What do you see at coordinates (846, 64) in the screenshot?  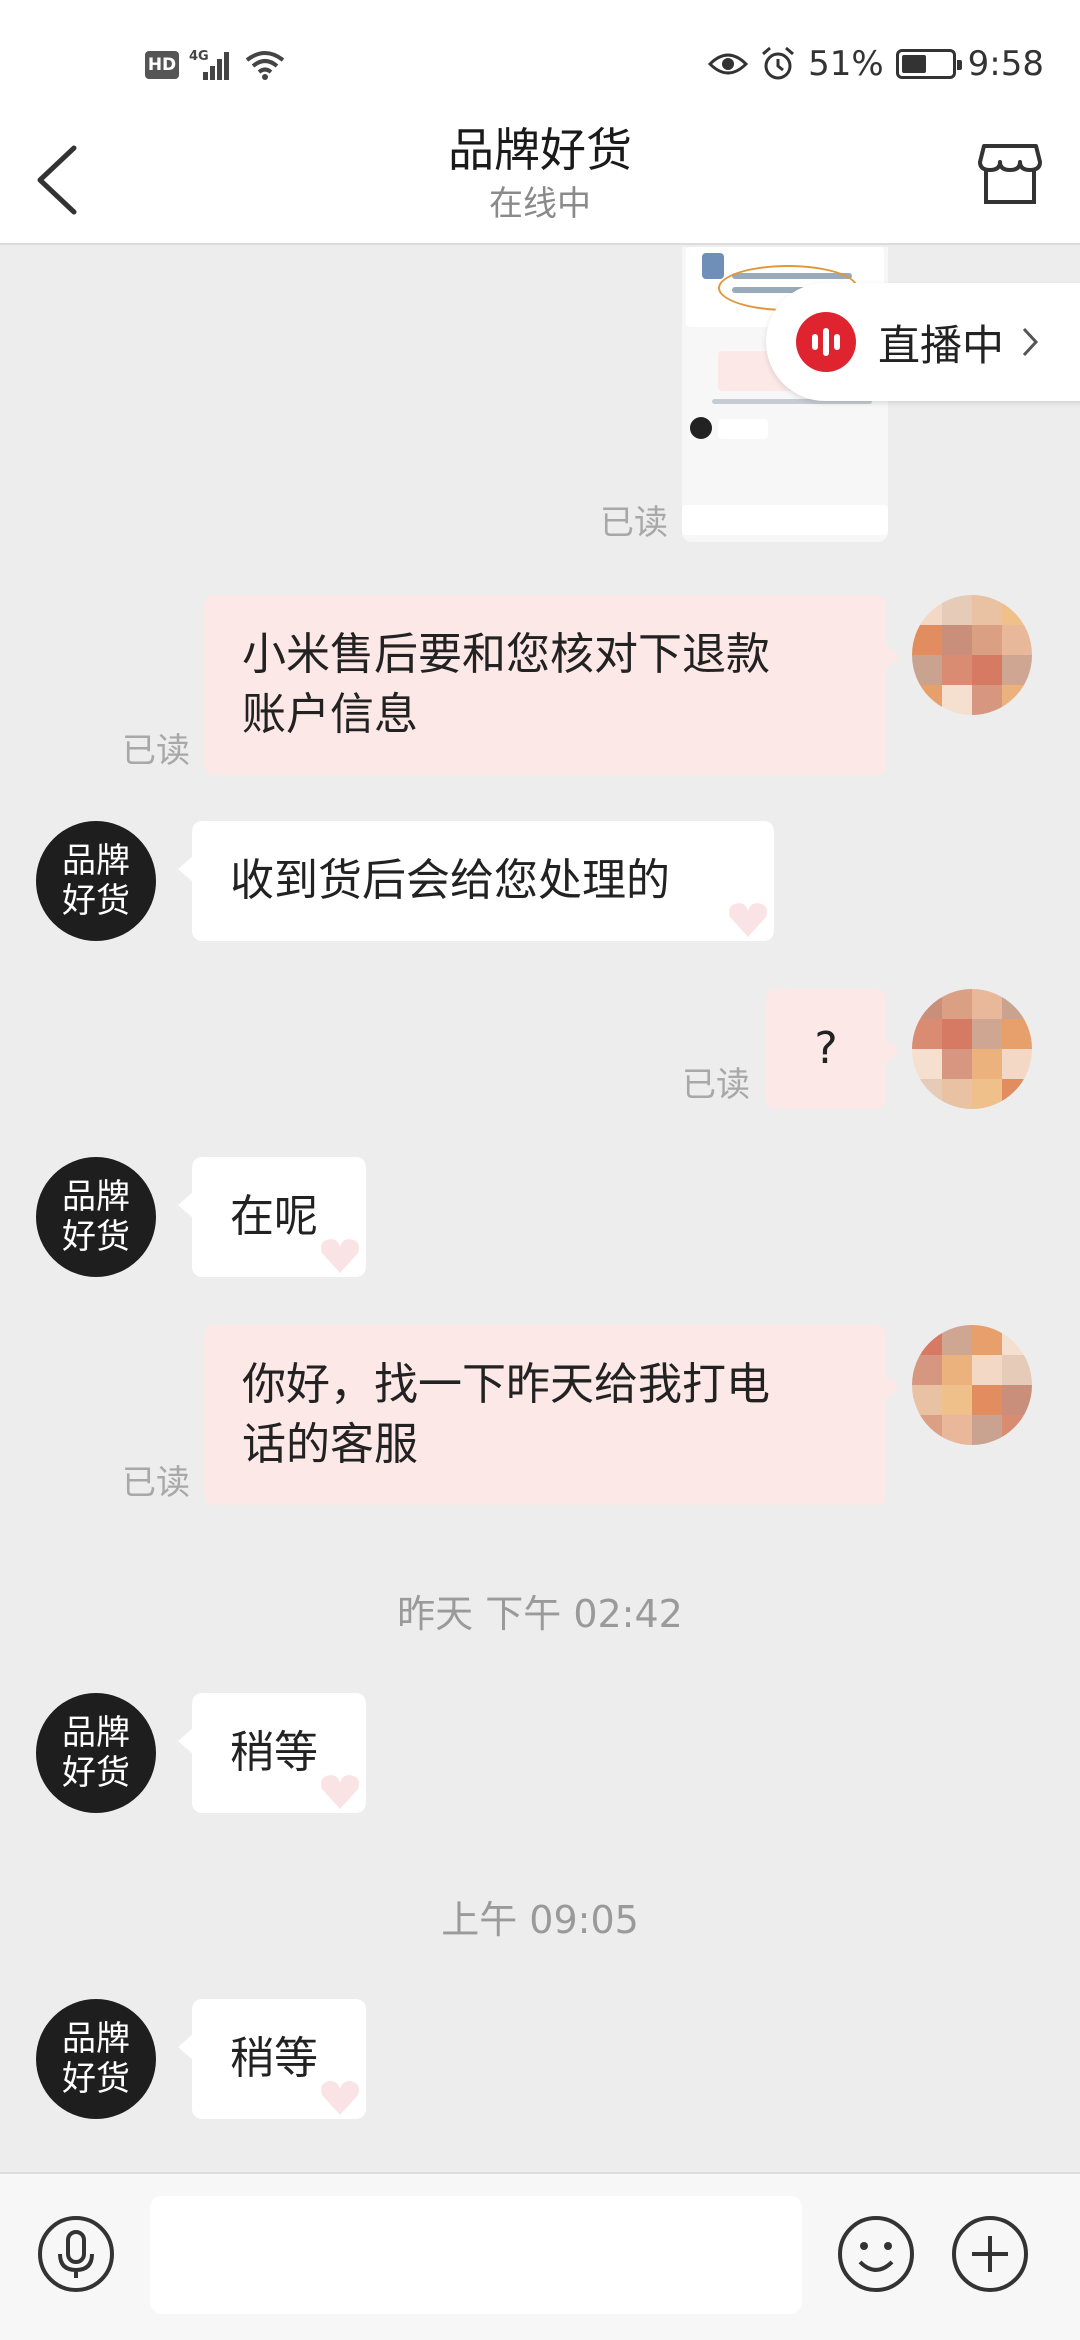 I see `battery-percent: 51%` at bounding box center [846, 64].